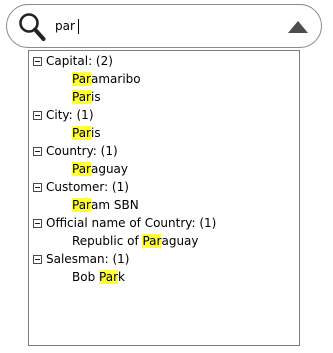 The height and width of the screenshot is (353, 333). What do you see at coordinates (115, 79) in the screenshot?
I see `result-item-text: amaribo` at bounding box center [115, 79].